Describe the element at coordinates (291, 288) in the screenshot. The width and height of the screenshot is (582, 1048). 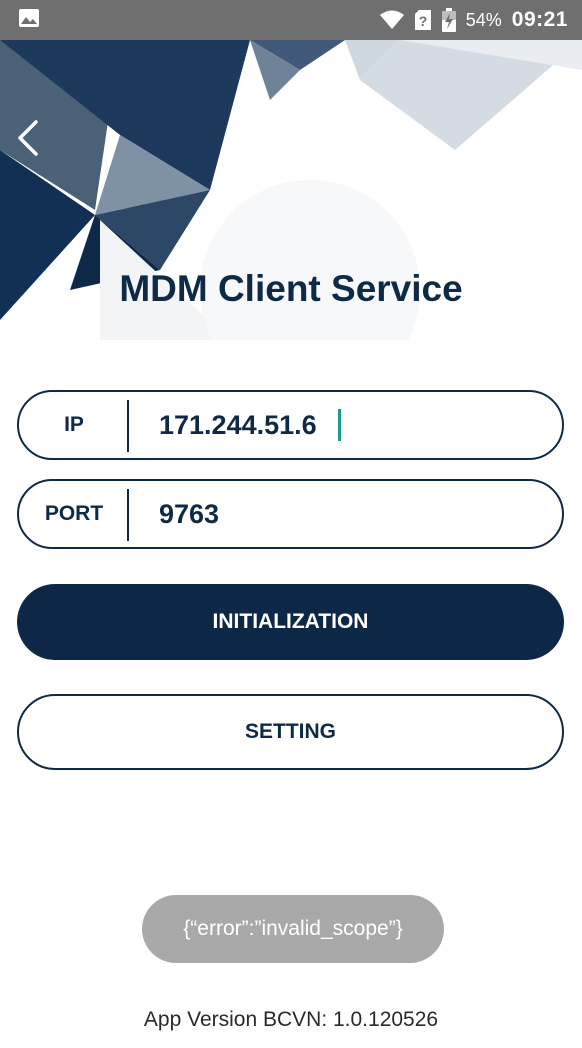
I see `page-title: MDM Client Service` at that location.